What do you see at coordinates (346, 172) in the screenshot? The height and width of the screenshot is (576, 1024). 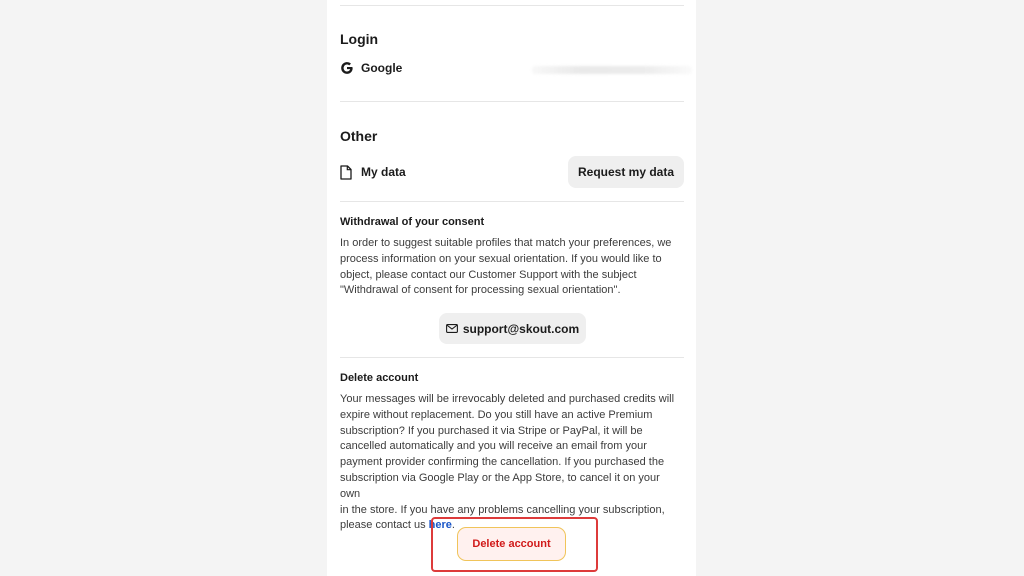 I see `document-icon` at bounding box center [346, 172].